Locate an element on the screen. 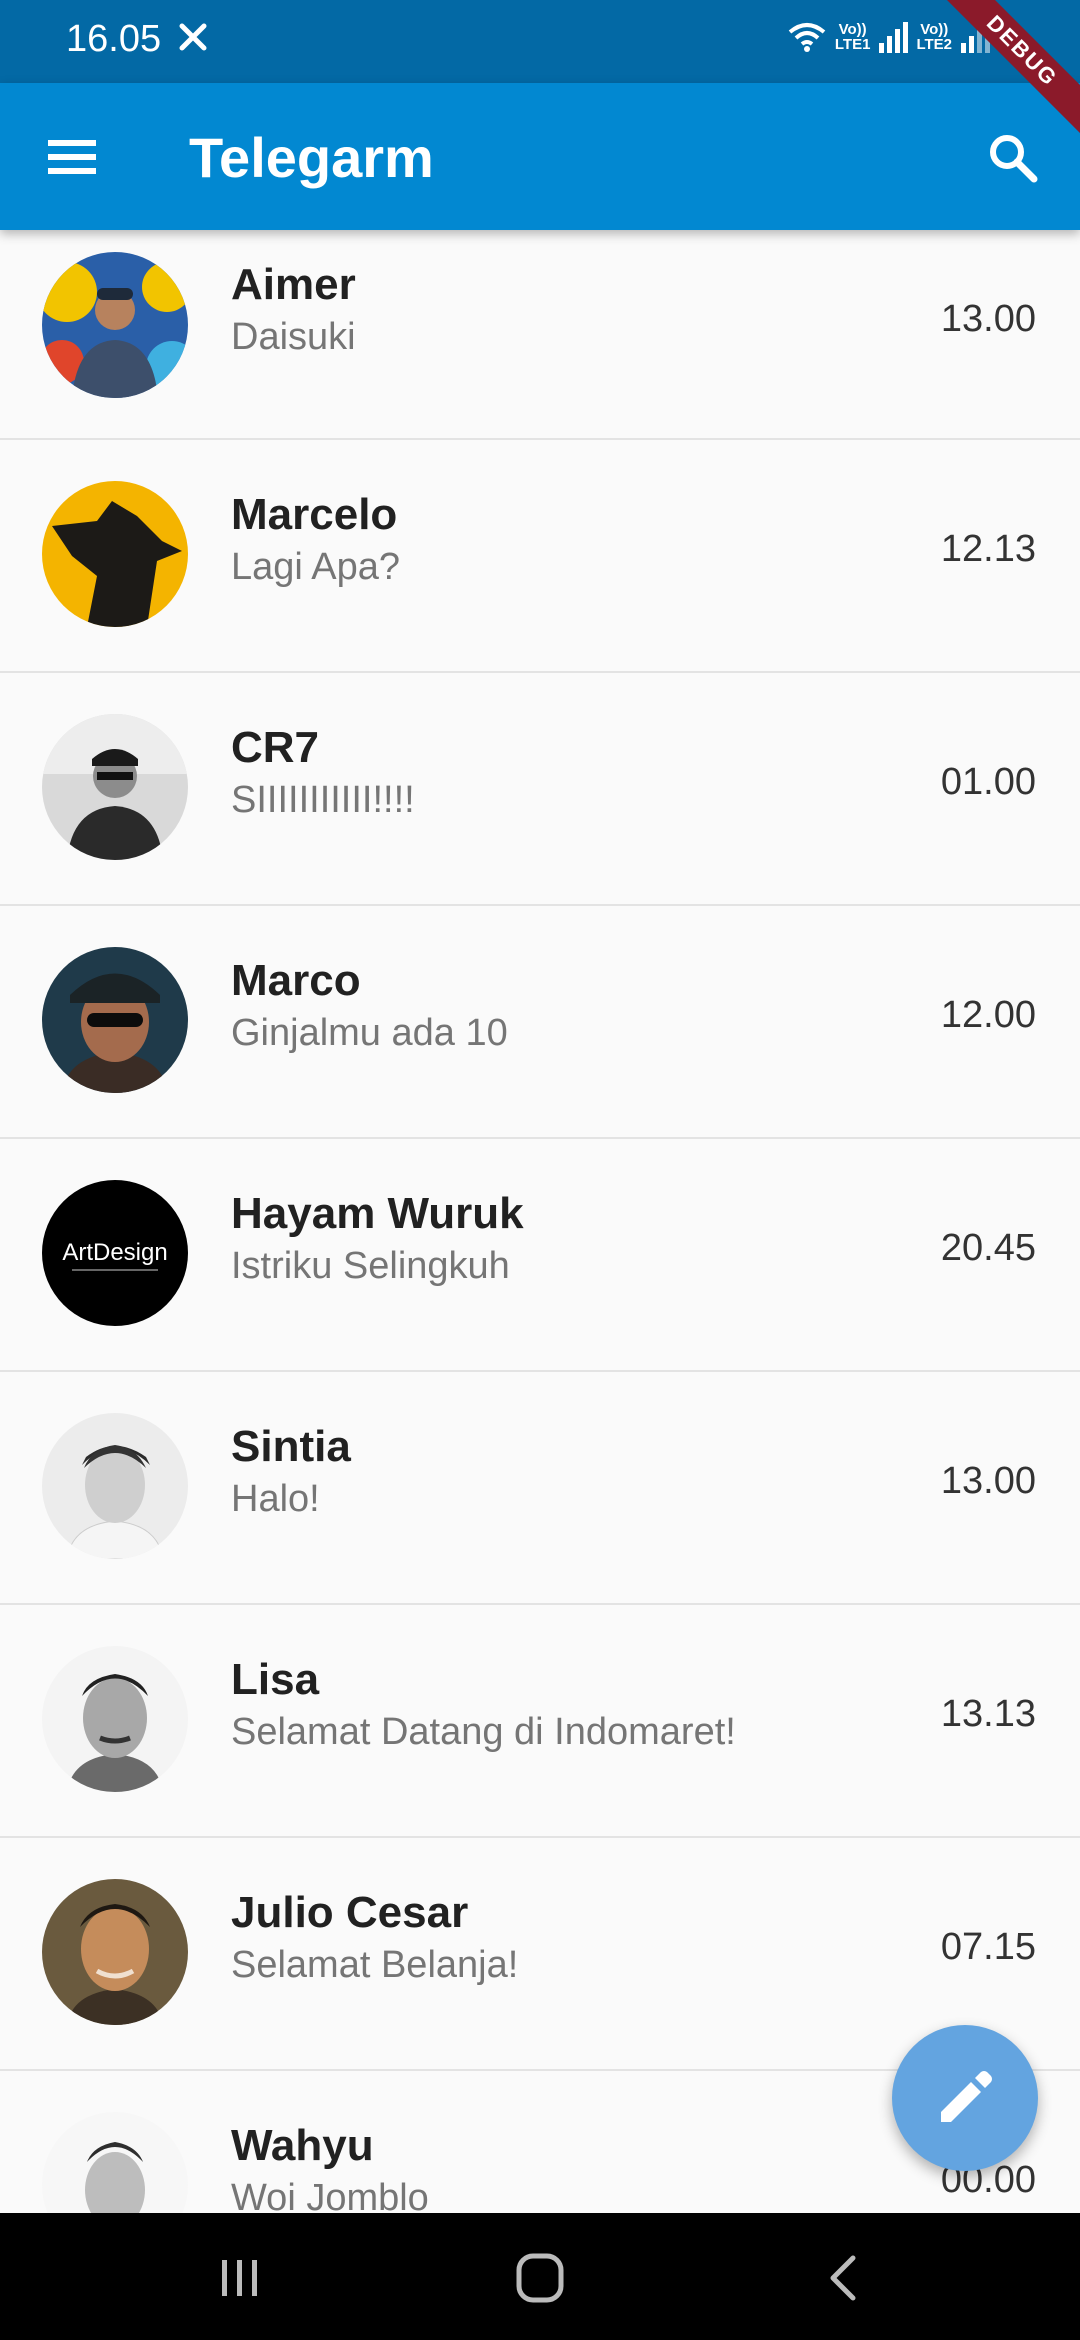 This screenshot has height=2340, width=1080. chat-time: 07.15 is located at coordinates (988, 1947).